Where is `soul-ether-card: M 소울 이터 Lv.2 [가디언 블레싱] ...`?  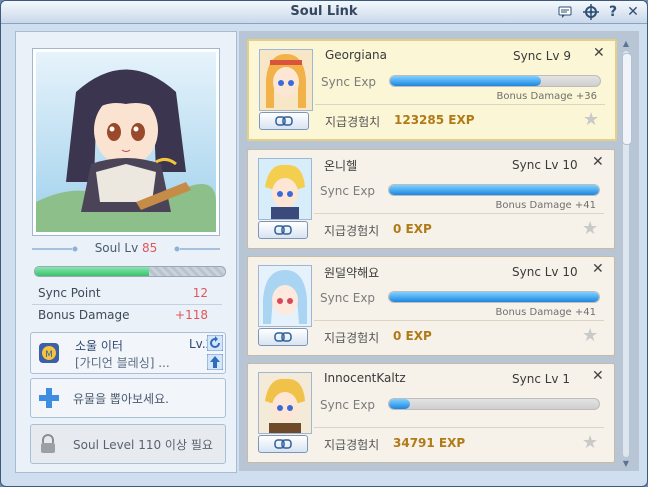
soul-ether-card: M 소울 이터 Lv.2 [가디언 블레싱] ... is located at coordinates (128, 353).